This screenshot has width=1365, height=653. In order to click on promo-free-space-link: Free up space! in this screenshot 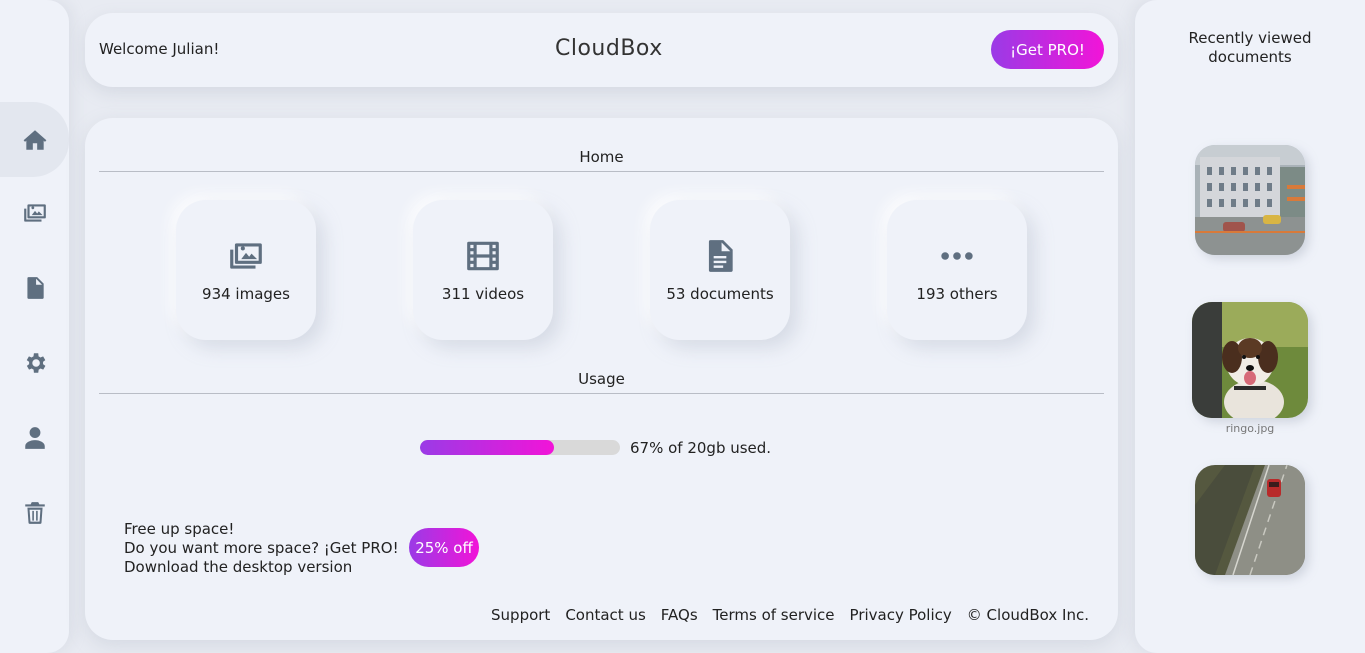, I will do `click(261, 529)`.